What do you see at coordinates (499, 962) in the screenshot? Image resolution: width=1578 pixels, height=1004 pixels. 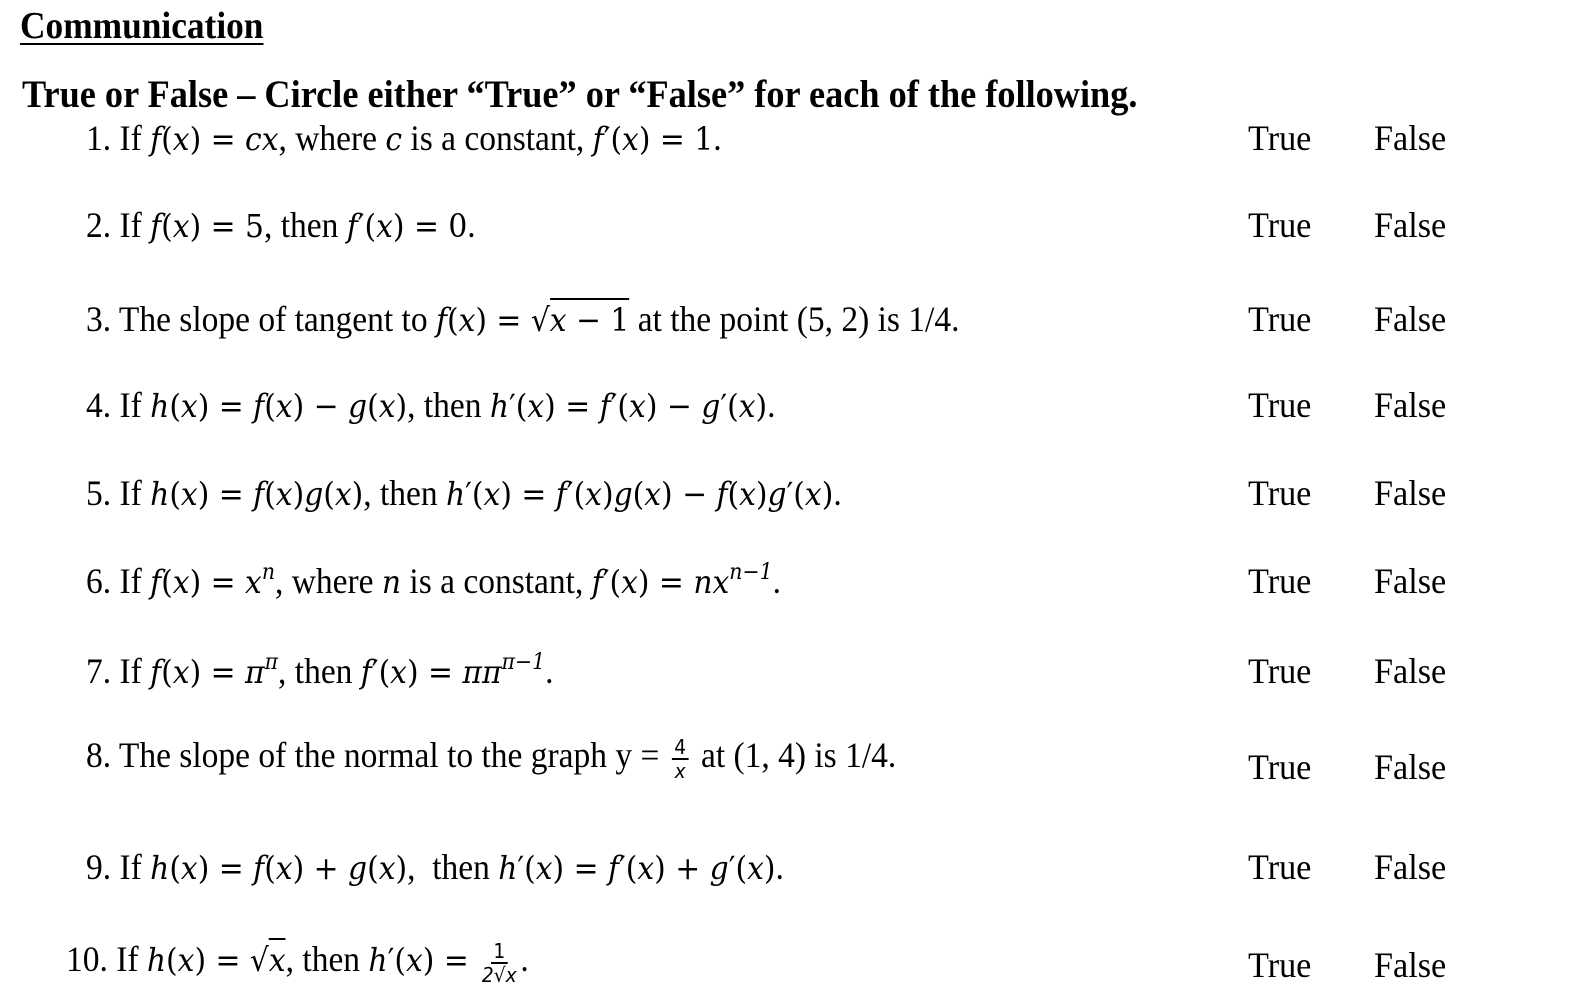 I see `fraction: 1 2√x` at bounding box center [499, 962].